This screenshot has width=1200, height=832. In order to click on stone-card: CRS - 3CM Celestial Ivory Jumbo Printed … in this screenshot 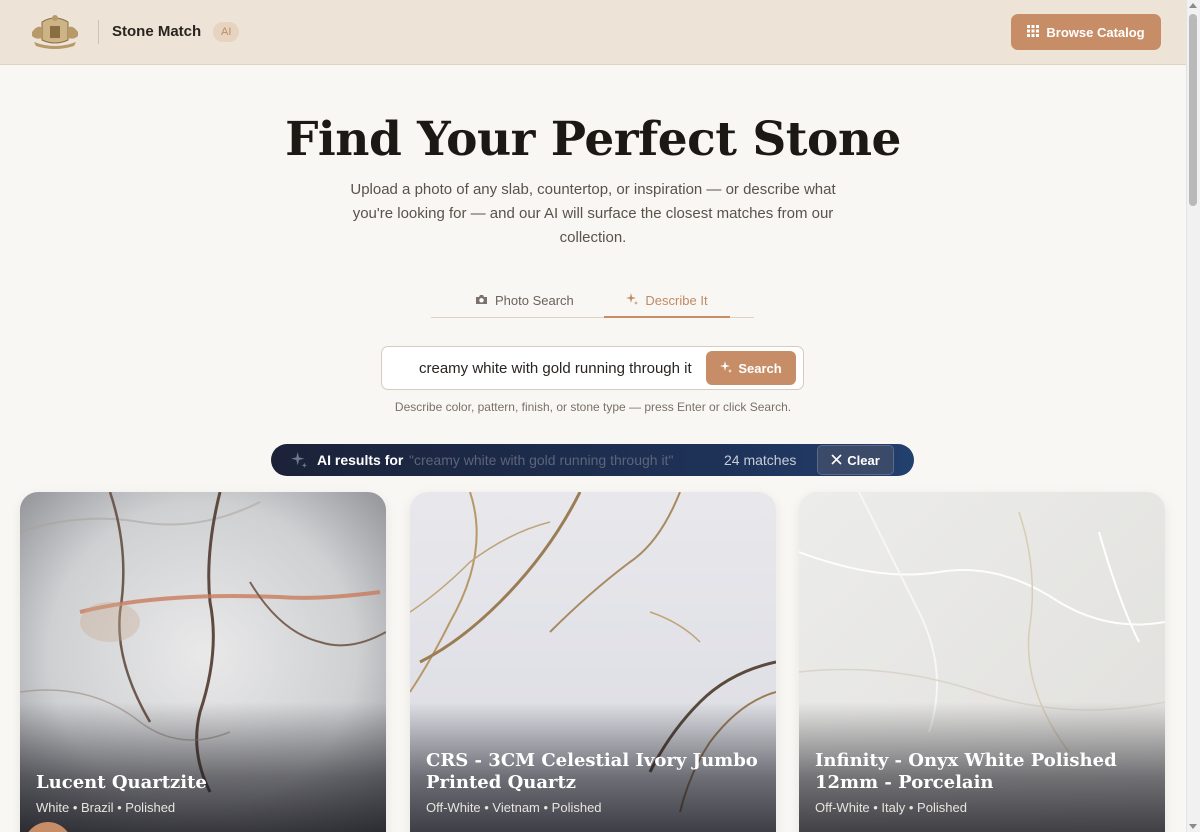, I will do `click(593, 662)`.